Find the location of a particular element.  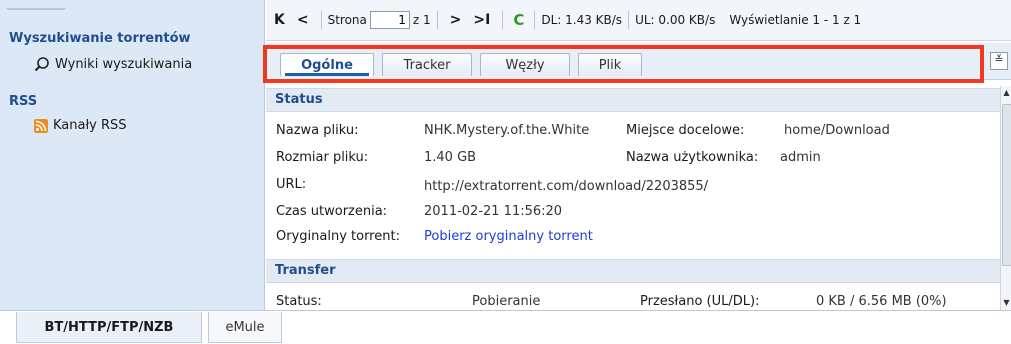

tab-peers: Węzły is located at coordinates (525, 64).